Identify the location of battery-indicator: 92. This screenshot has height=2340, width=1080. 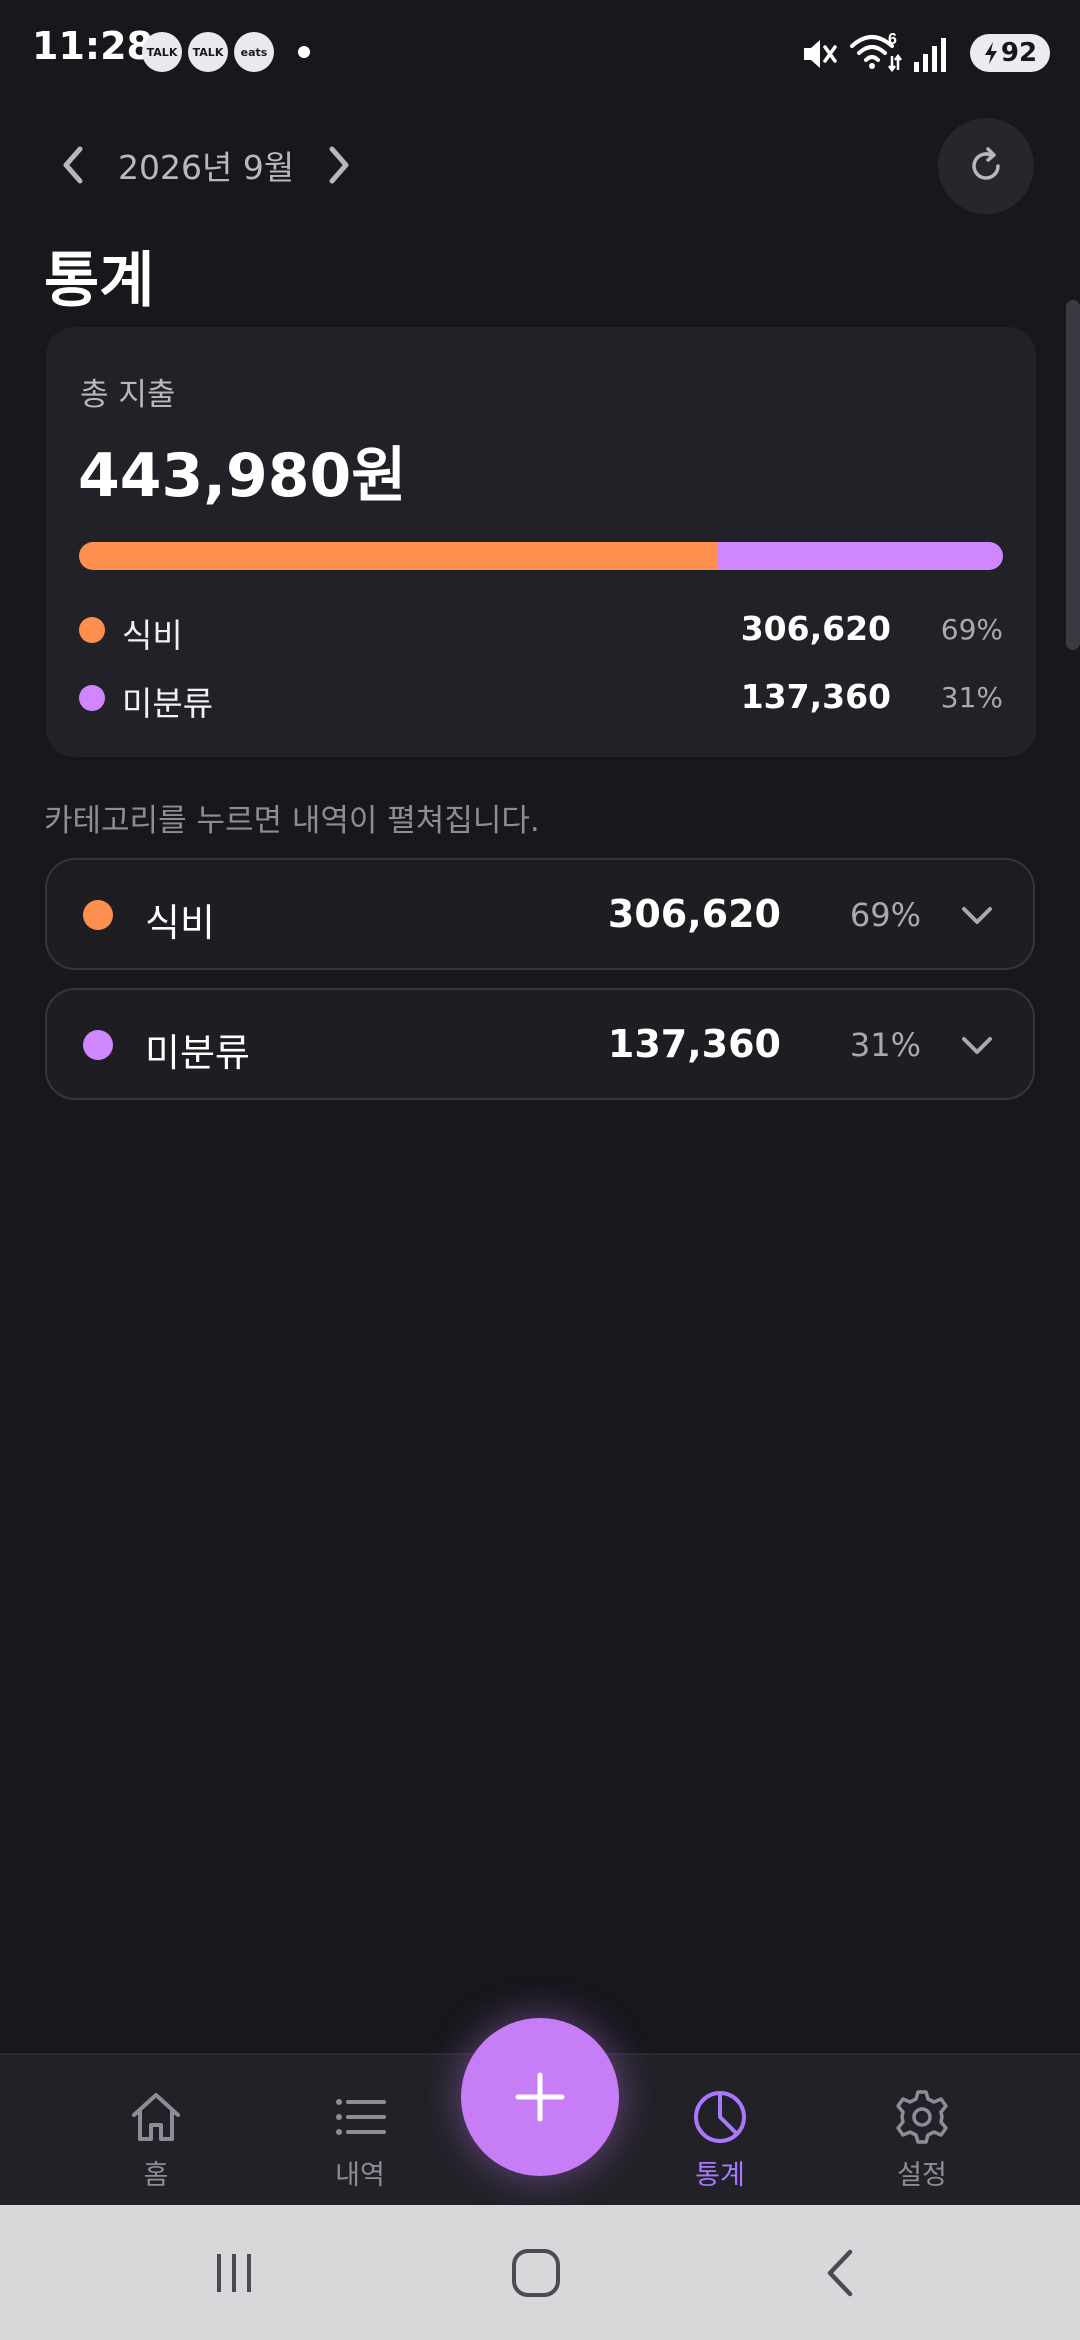
(1010, 53).